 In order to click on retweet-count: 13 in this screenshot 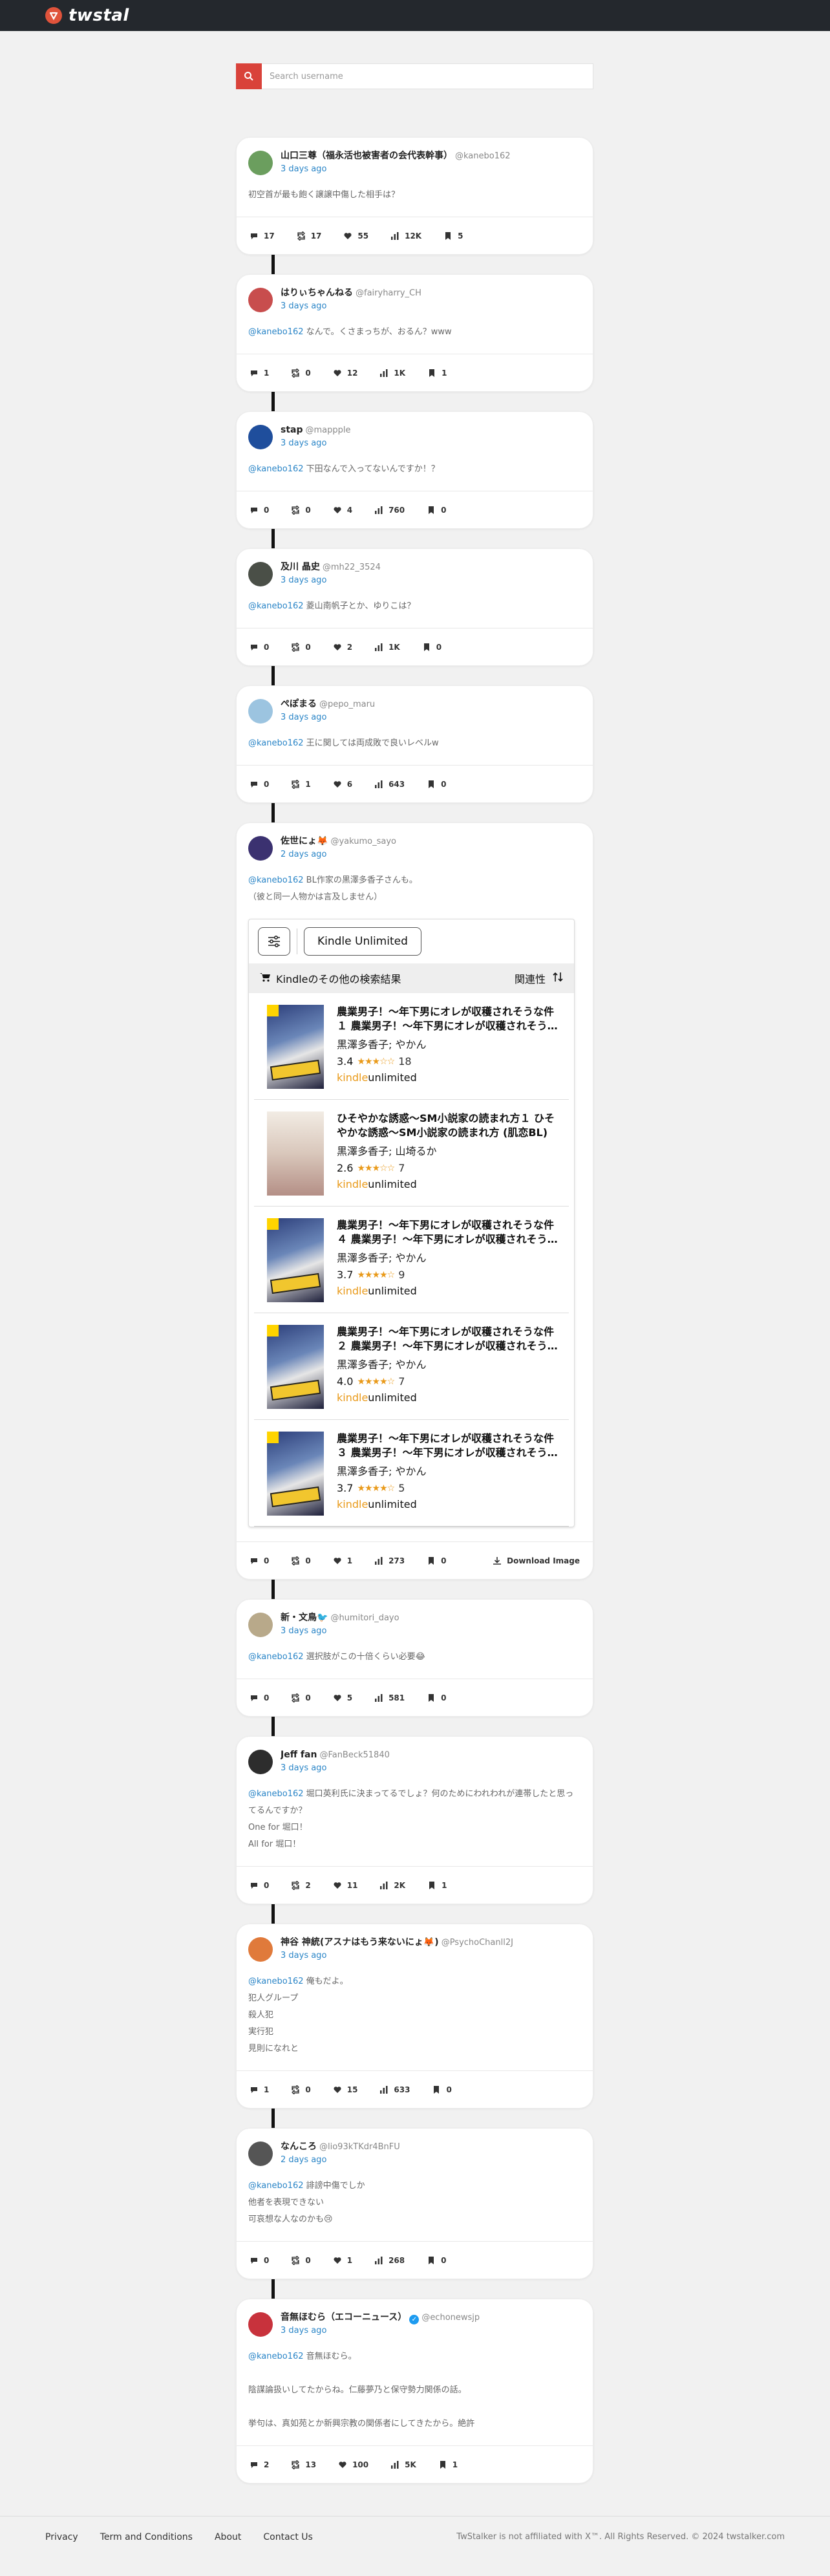, I will do `click(303, 2464)`.